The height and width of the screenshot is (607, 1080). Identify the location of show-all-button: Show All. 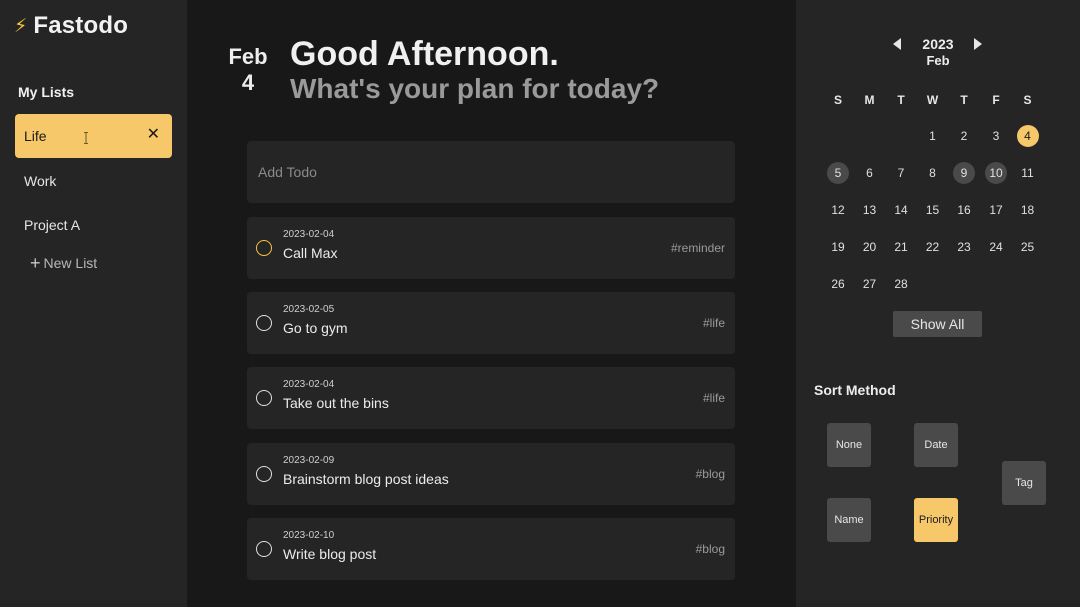
(937, 324).